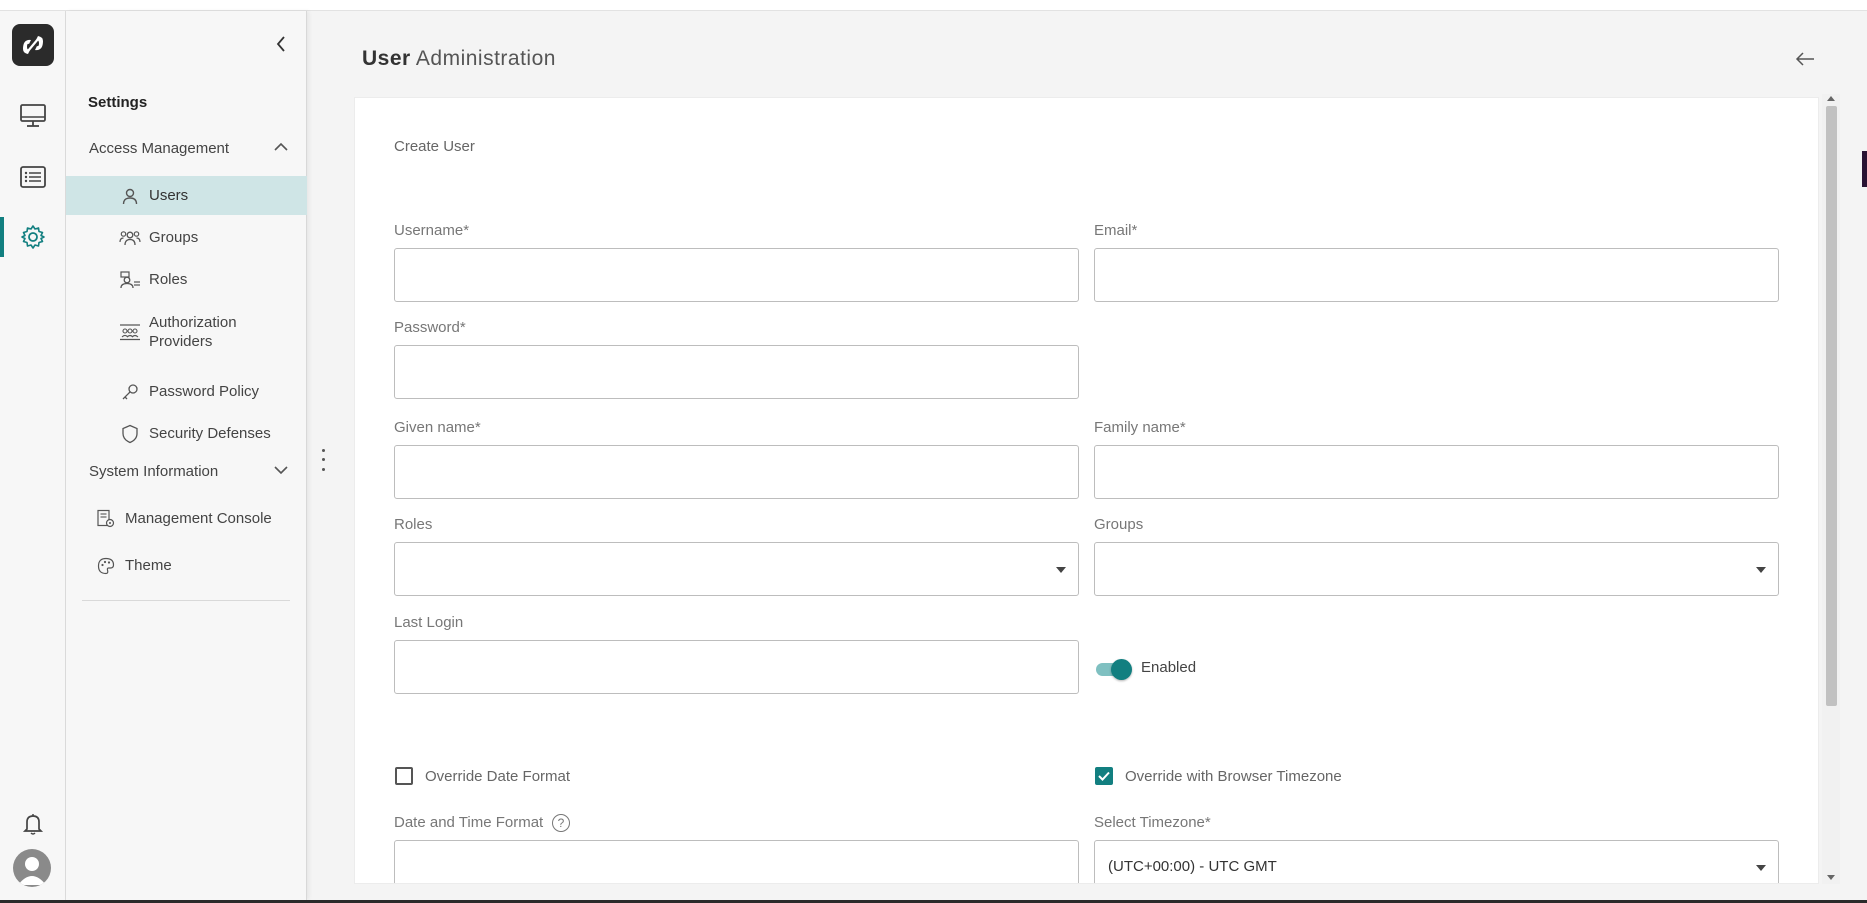 This screenshot has height=903, width=1867. Describe the element at coordinates (736, 472) in the screenshot. I see `given-name-field` at that location.